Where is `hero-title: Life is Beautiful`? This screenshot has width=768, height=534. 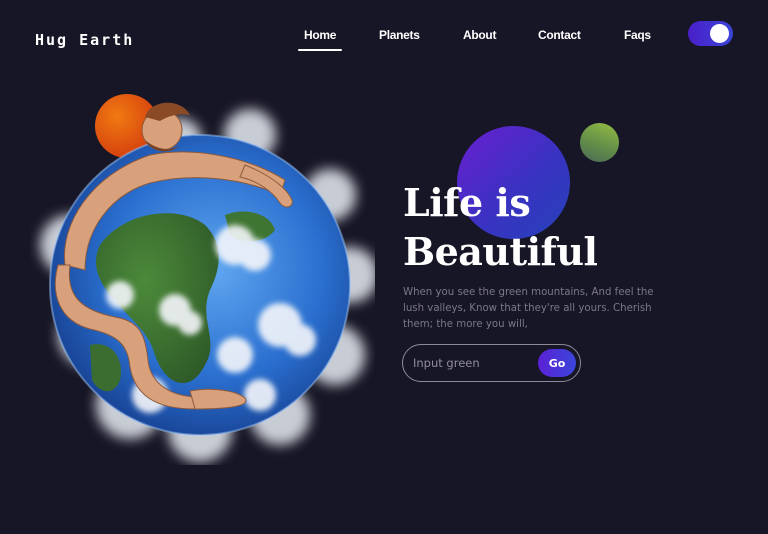
hero-title: Life is Beautiful is located at coordinates (500, 227).